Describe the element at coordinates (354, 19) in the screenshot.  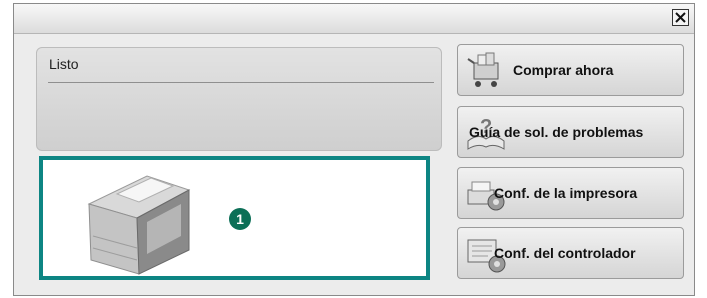
I see `title-bar` at that location.